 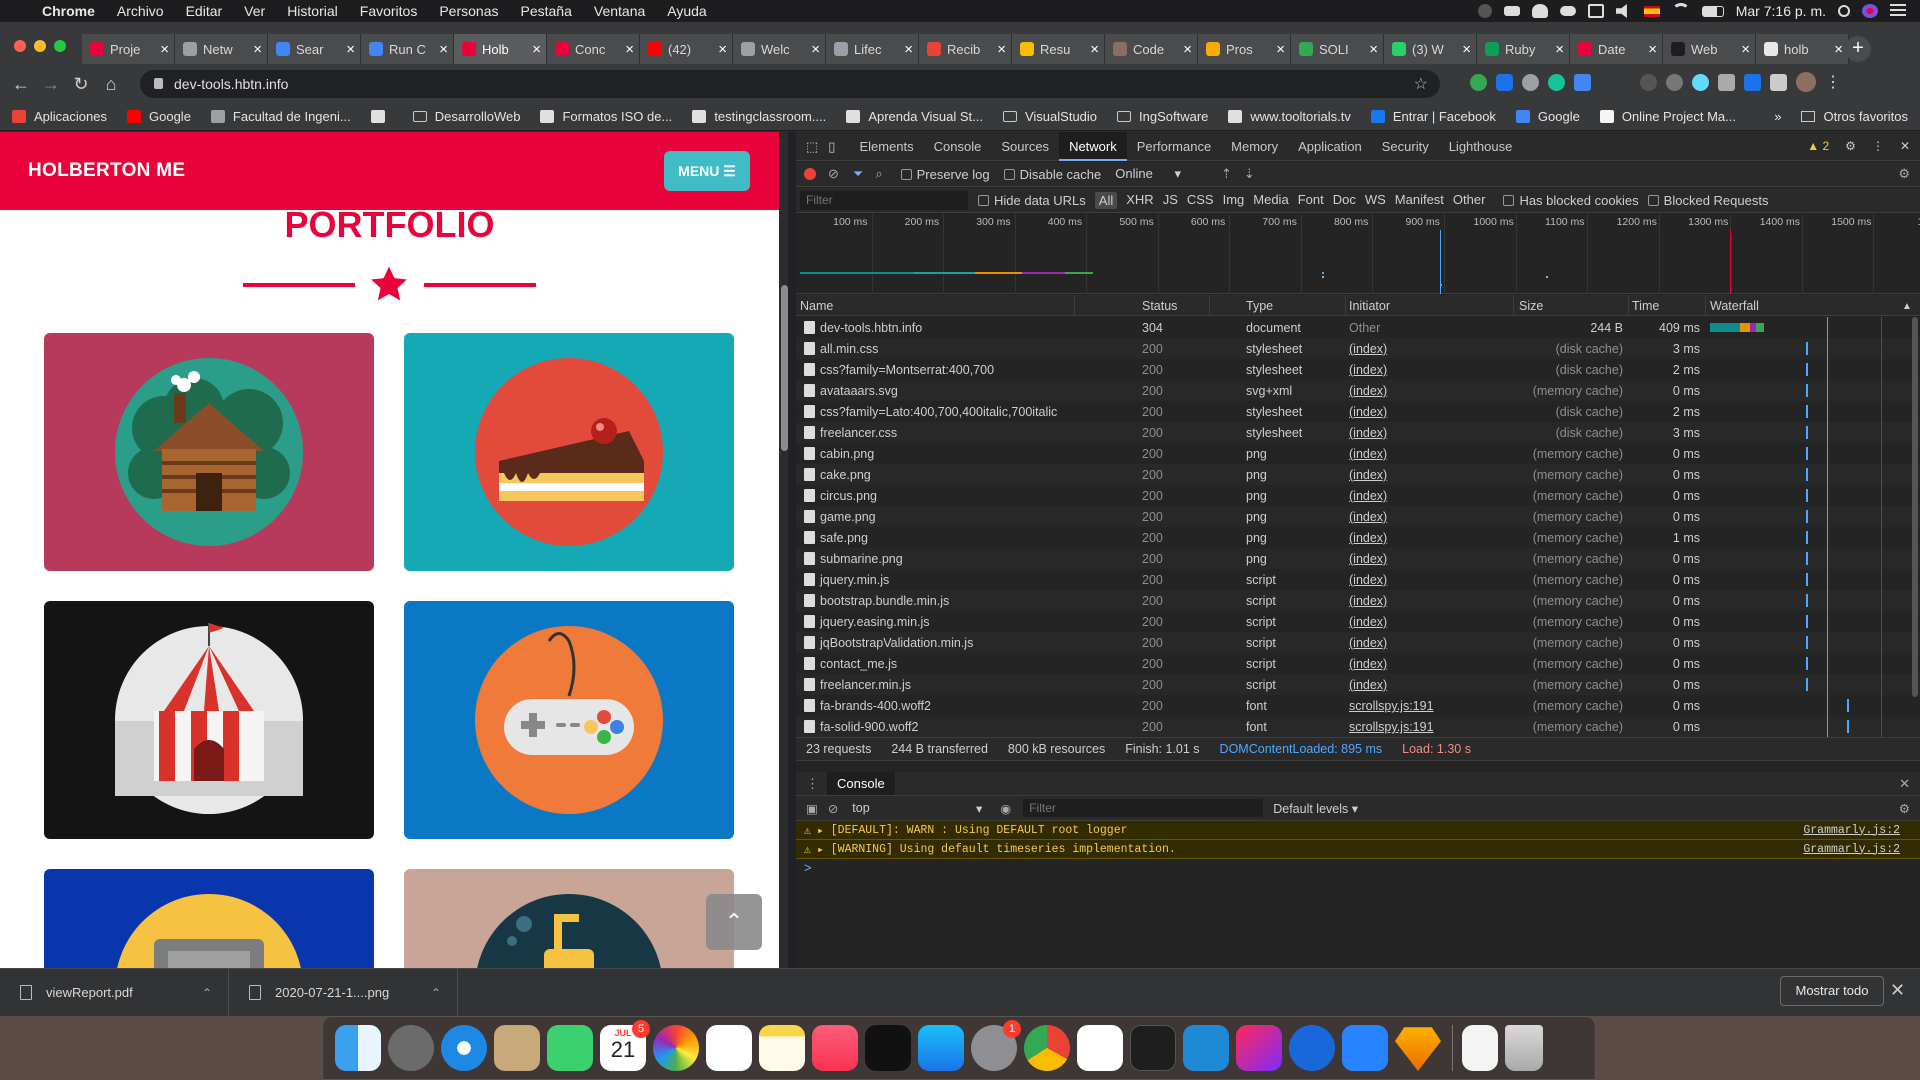 What do you see at coordinates (1469, 200) in the screenshot?
I see `type-filter-other: Other` at bounding box center [1469, 200].